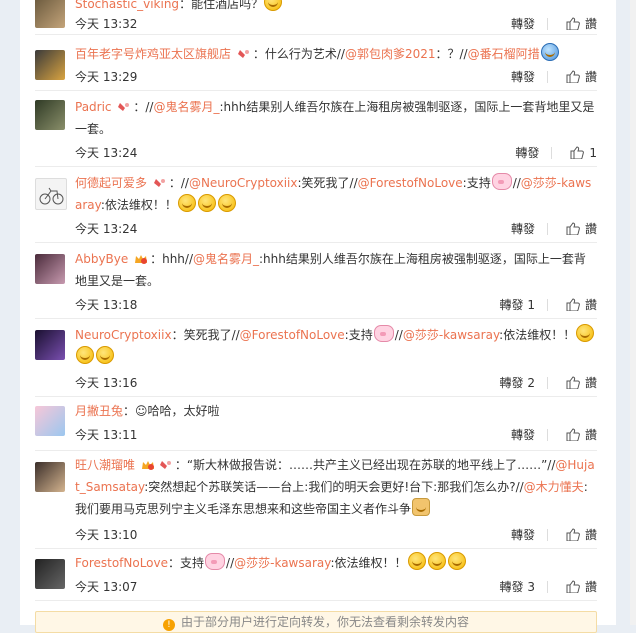 This screenshot has width=636, height=633. I want to click on restricted-notice: ! 由于部分用户进行定向转发，你无法查看剩余转发内容, so click(316, 622).